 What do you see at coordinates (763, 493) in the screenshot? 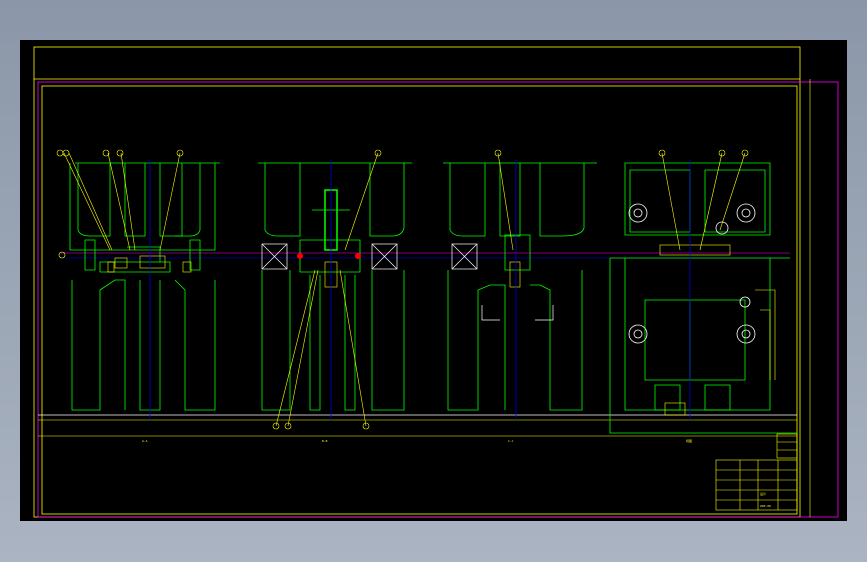
I see `title-block-company: 设计` at bounding box center [763, 493].